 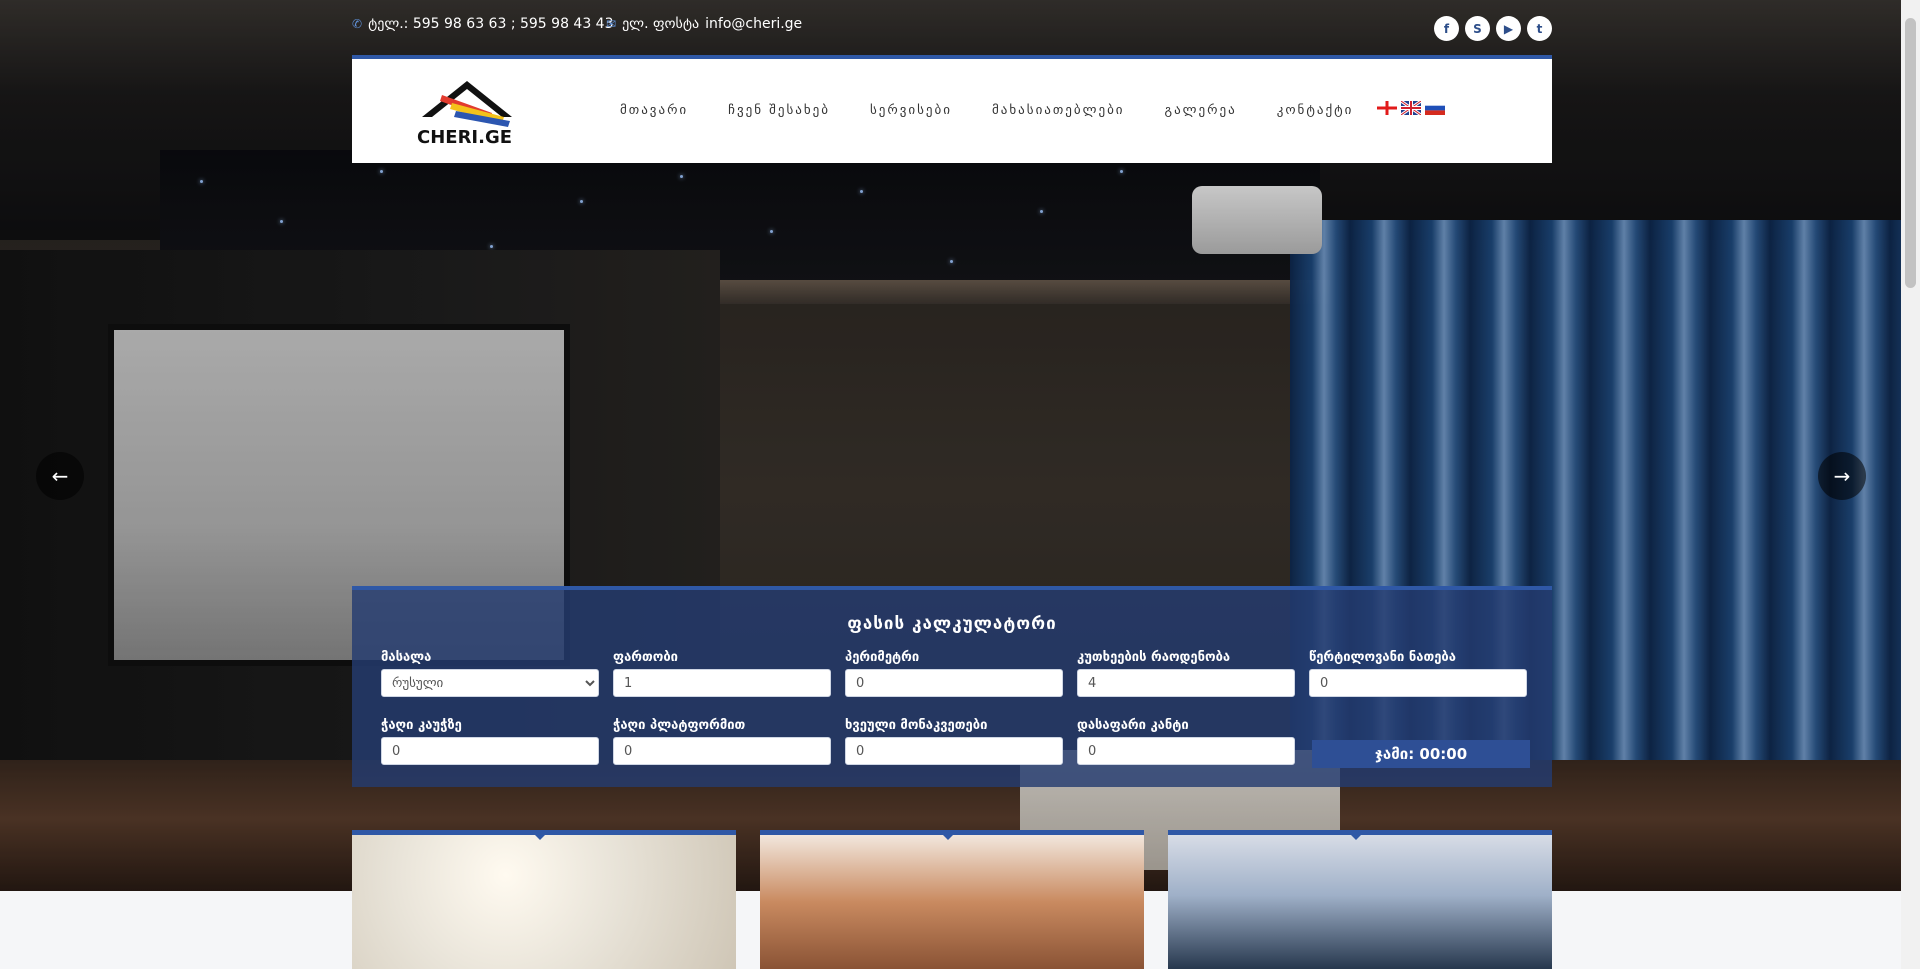 I want to click on calculator-title: ფასის კალკულატორი, so click(x=952, y=624).